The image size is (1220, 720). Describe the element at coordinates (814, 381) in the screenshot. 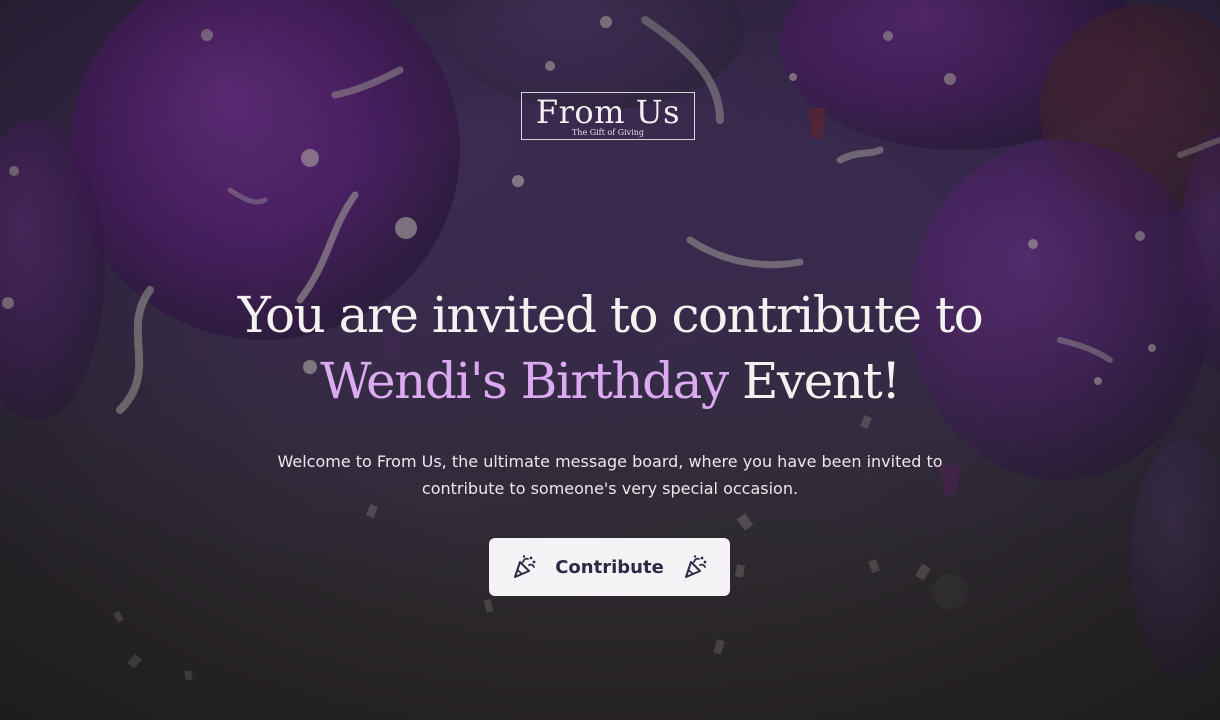

I see `event-suffix: Event!` at that location.